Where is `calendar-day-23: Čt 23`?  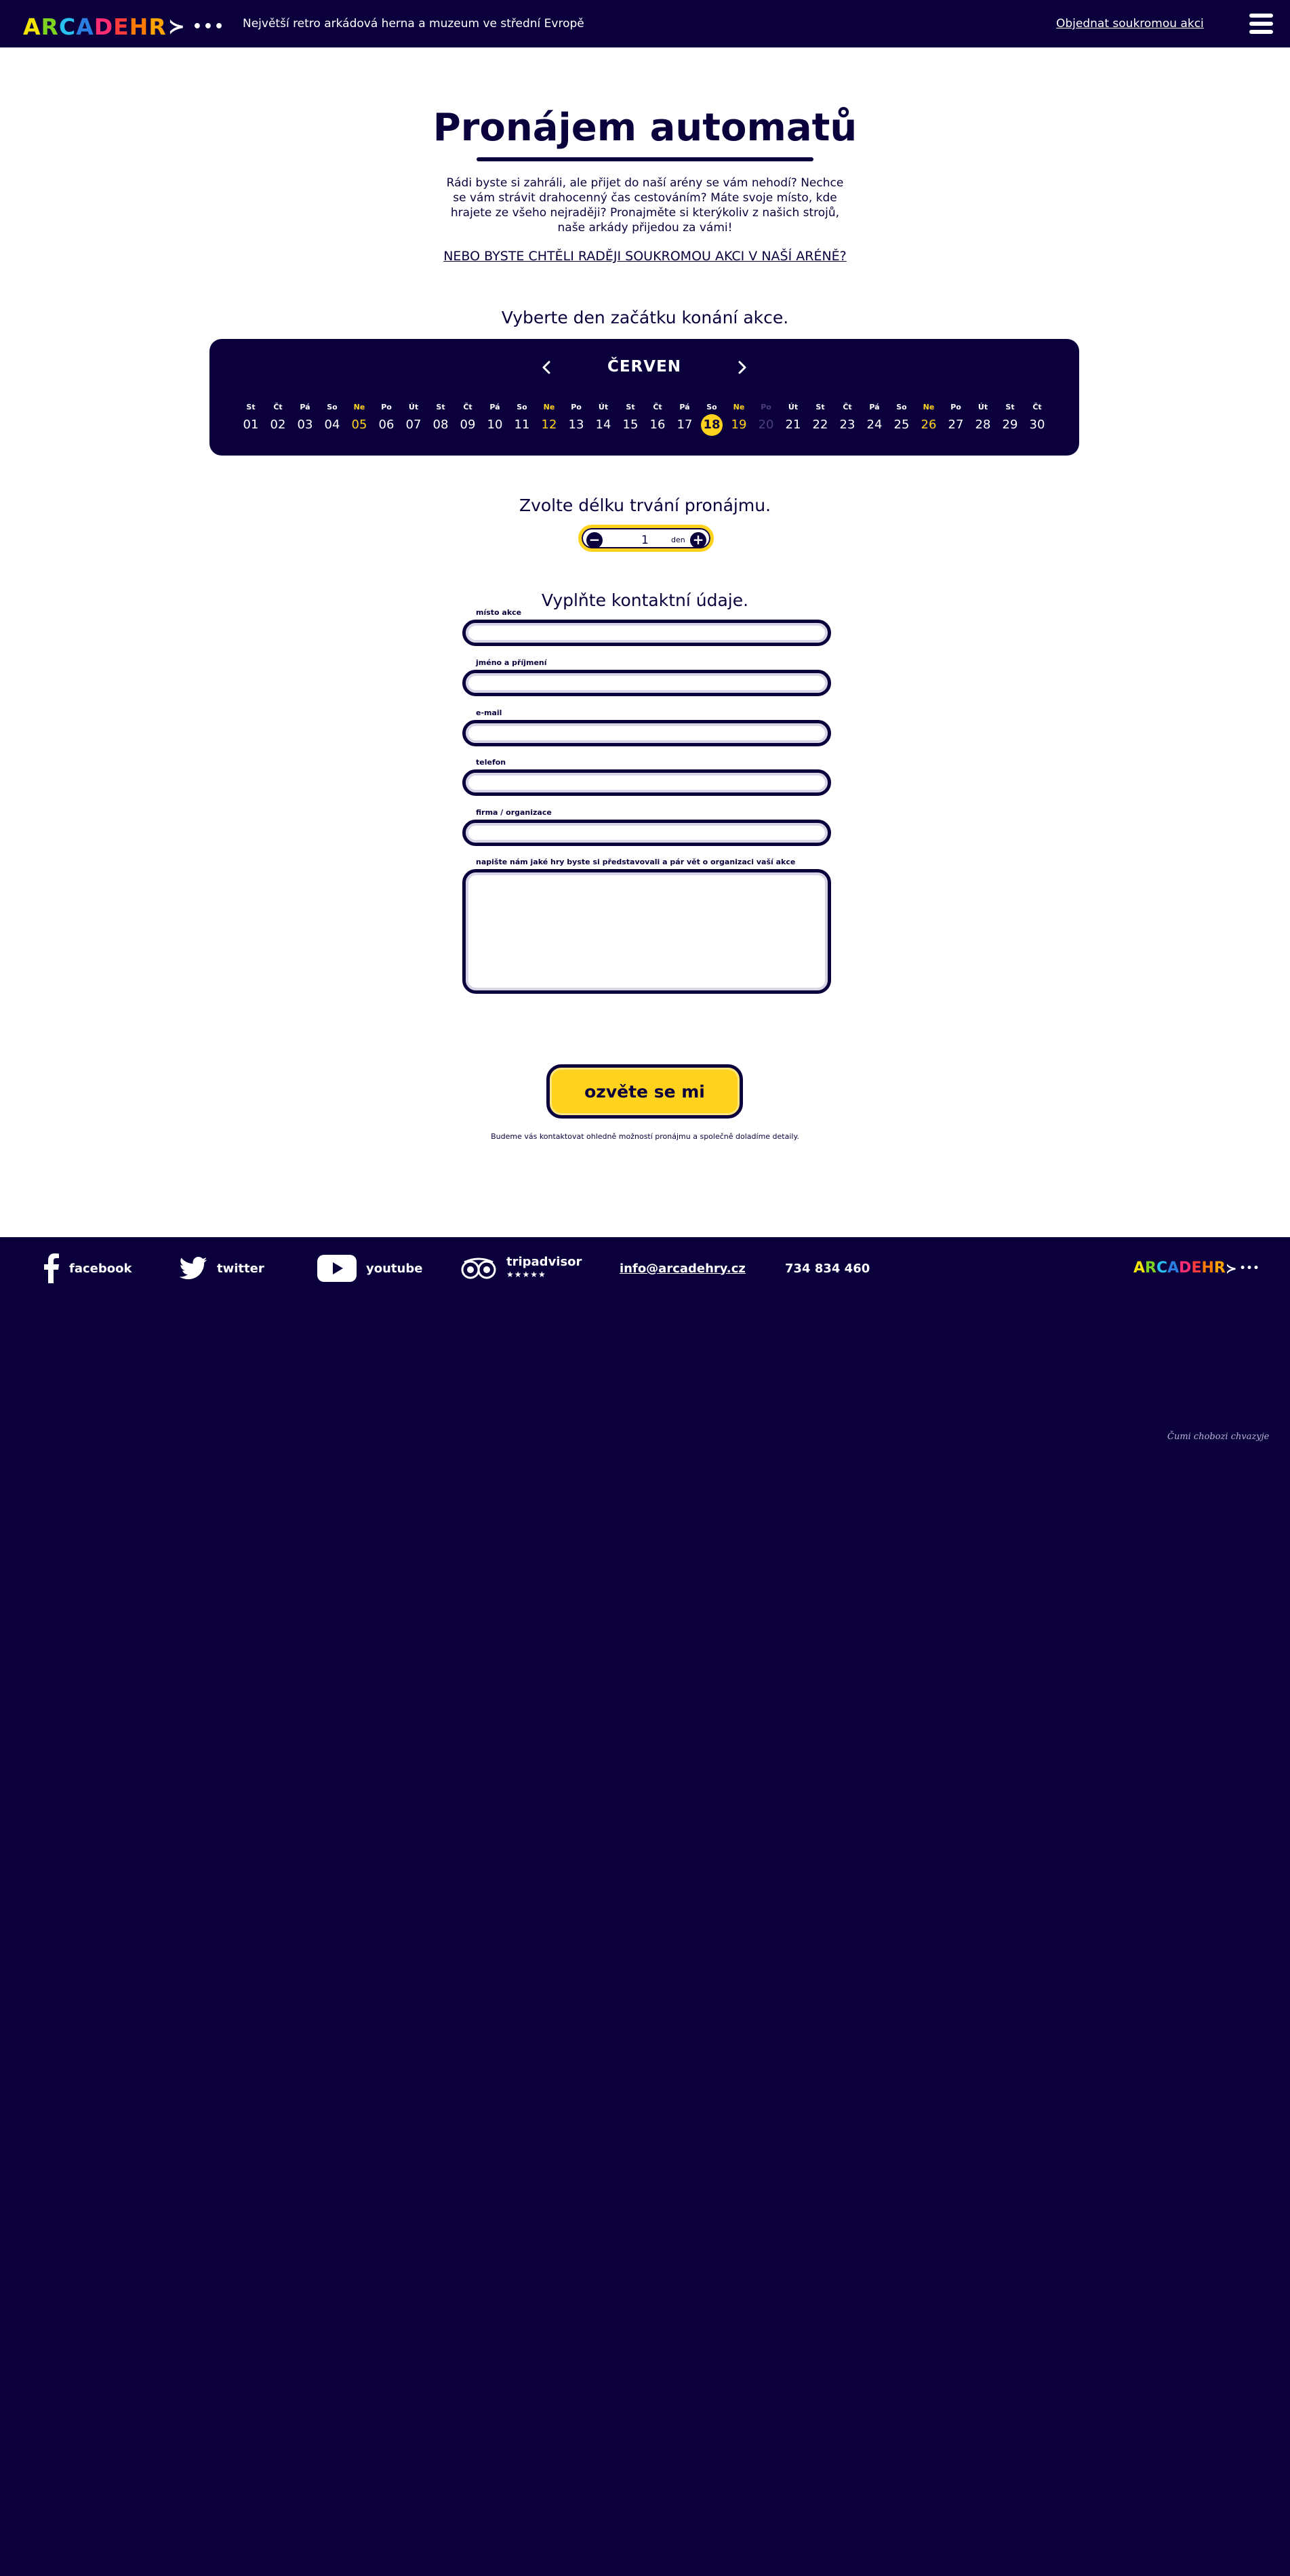 calendar-day-23: Čt 23 is located at coordinates (847, 418).